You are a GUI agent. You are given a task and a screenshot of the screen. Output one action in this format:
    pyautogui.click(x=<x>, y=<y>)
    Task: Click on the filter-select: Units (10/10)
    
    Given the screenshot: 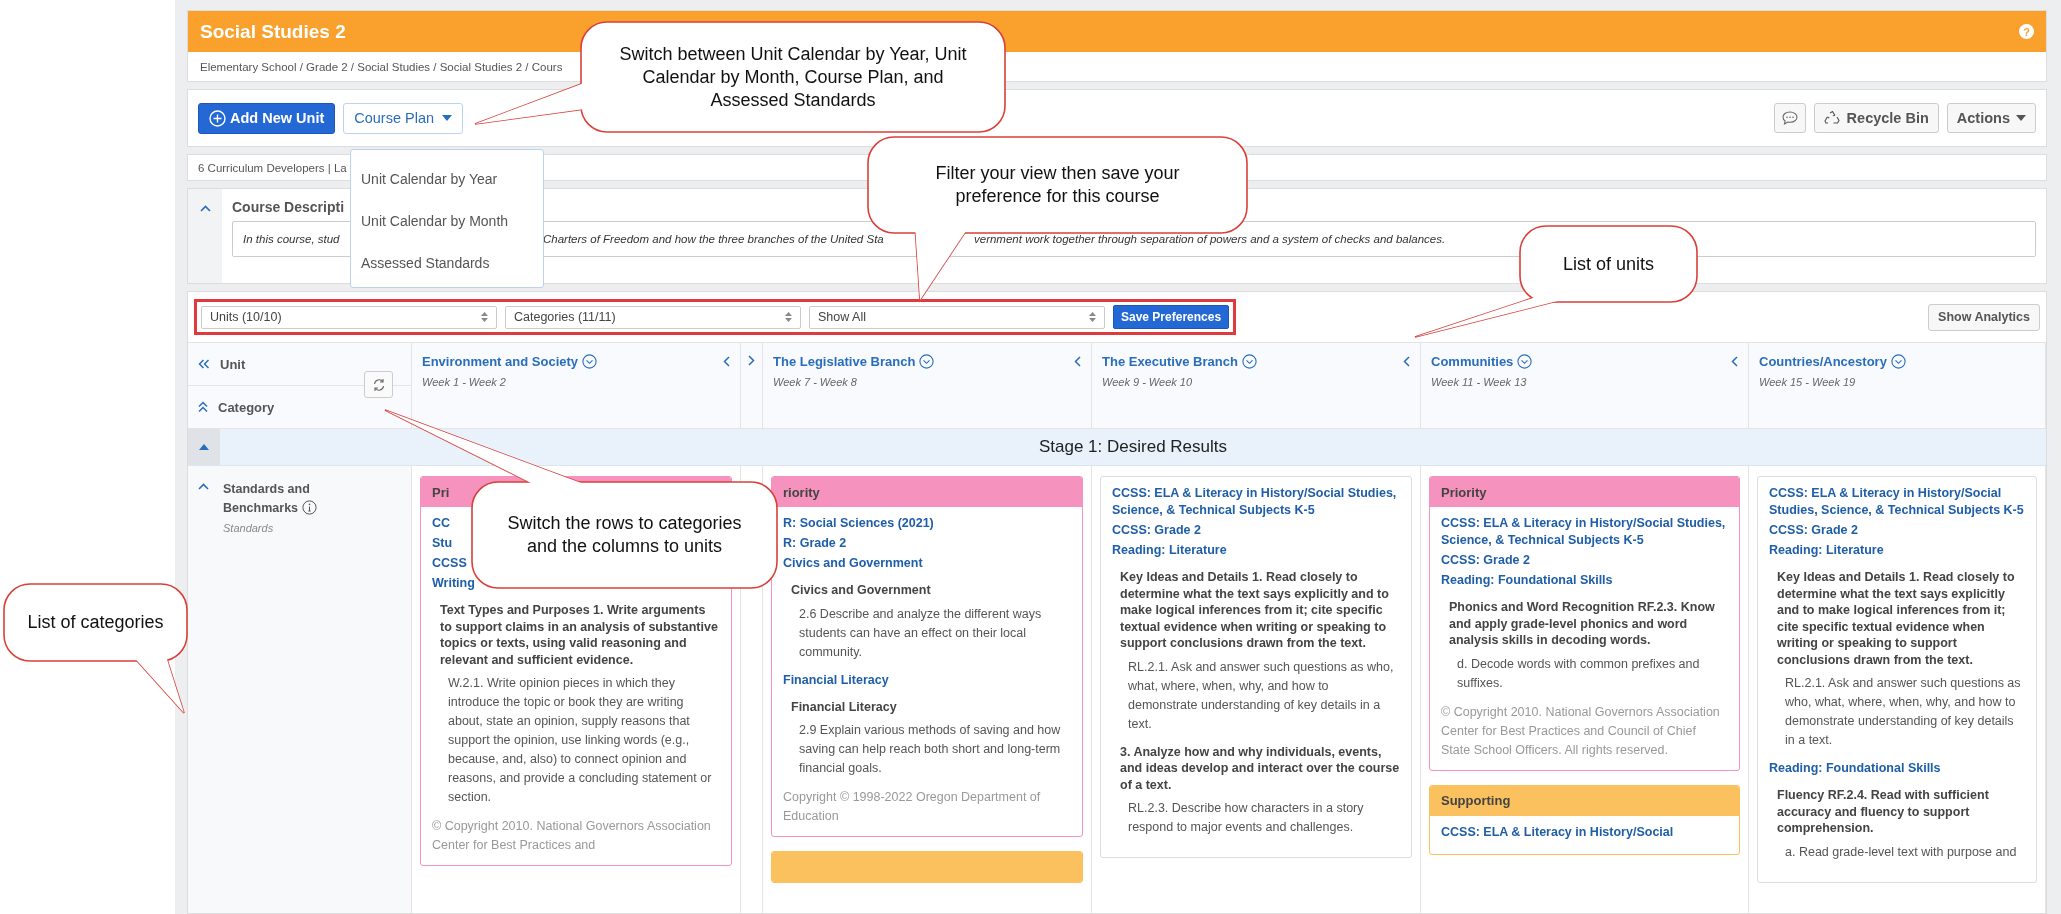 What is the action you would take?
    pyautogui.click(x=349, y=317)
    